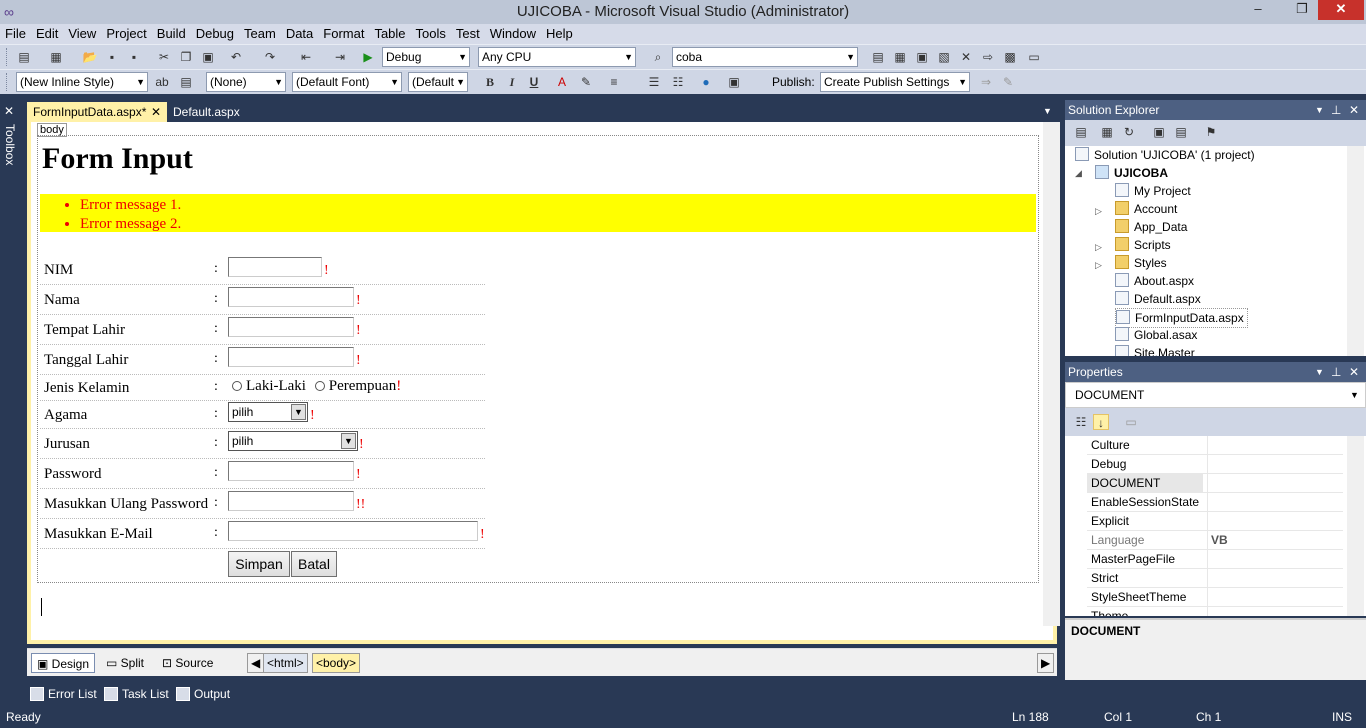 The image size is (1366, 728). I want to click on radio-laki-laki, so click(237, 386).